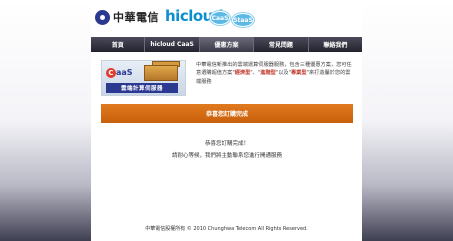 The height and width of the screenshot is (241, 453). Describe the element at coordinates (161, 73) in the screenshot. I see `server-box-icon` at that location.